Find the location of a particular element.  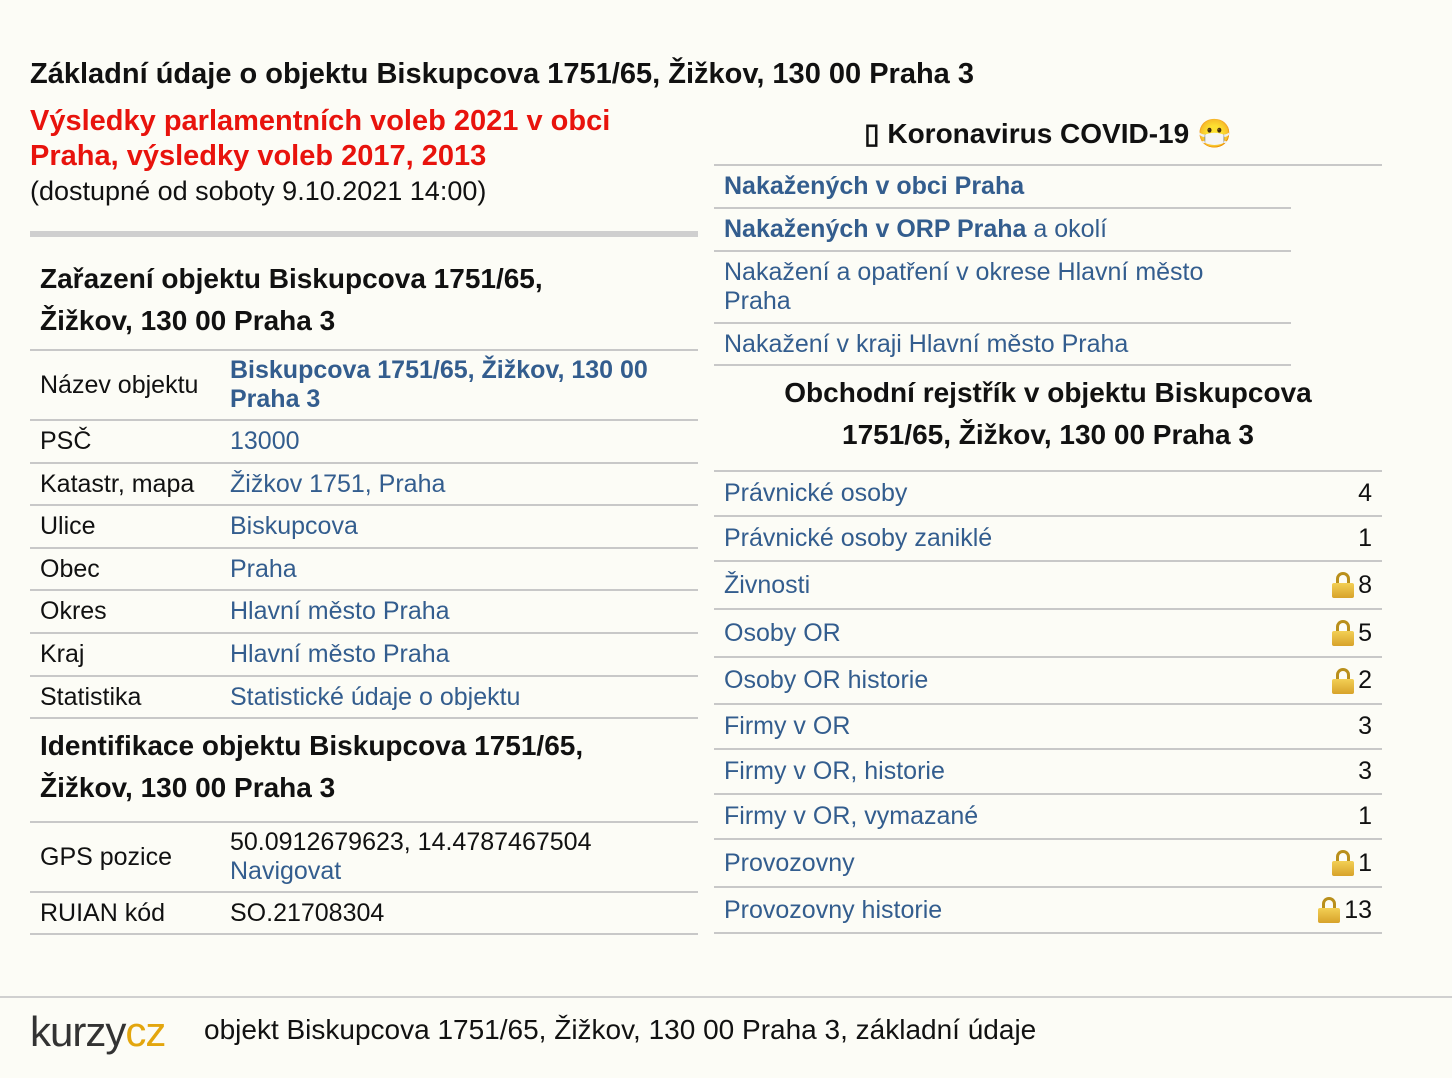

row-key: PSČ is located at coordinates (125, 442).